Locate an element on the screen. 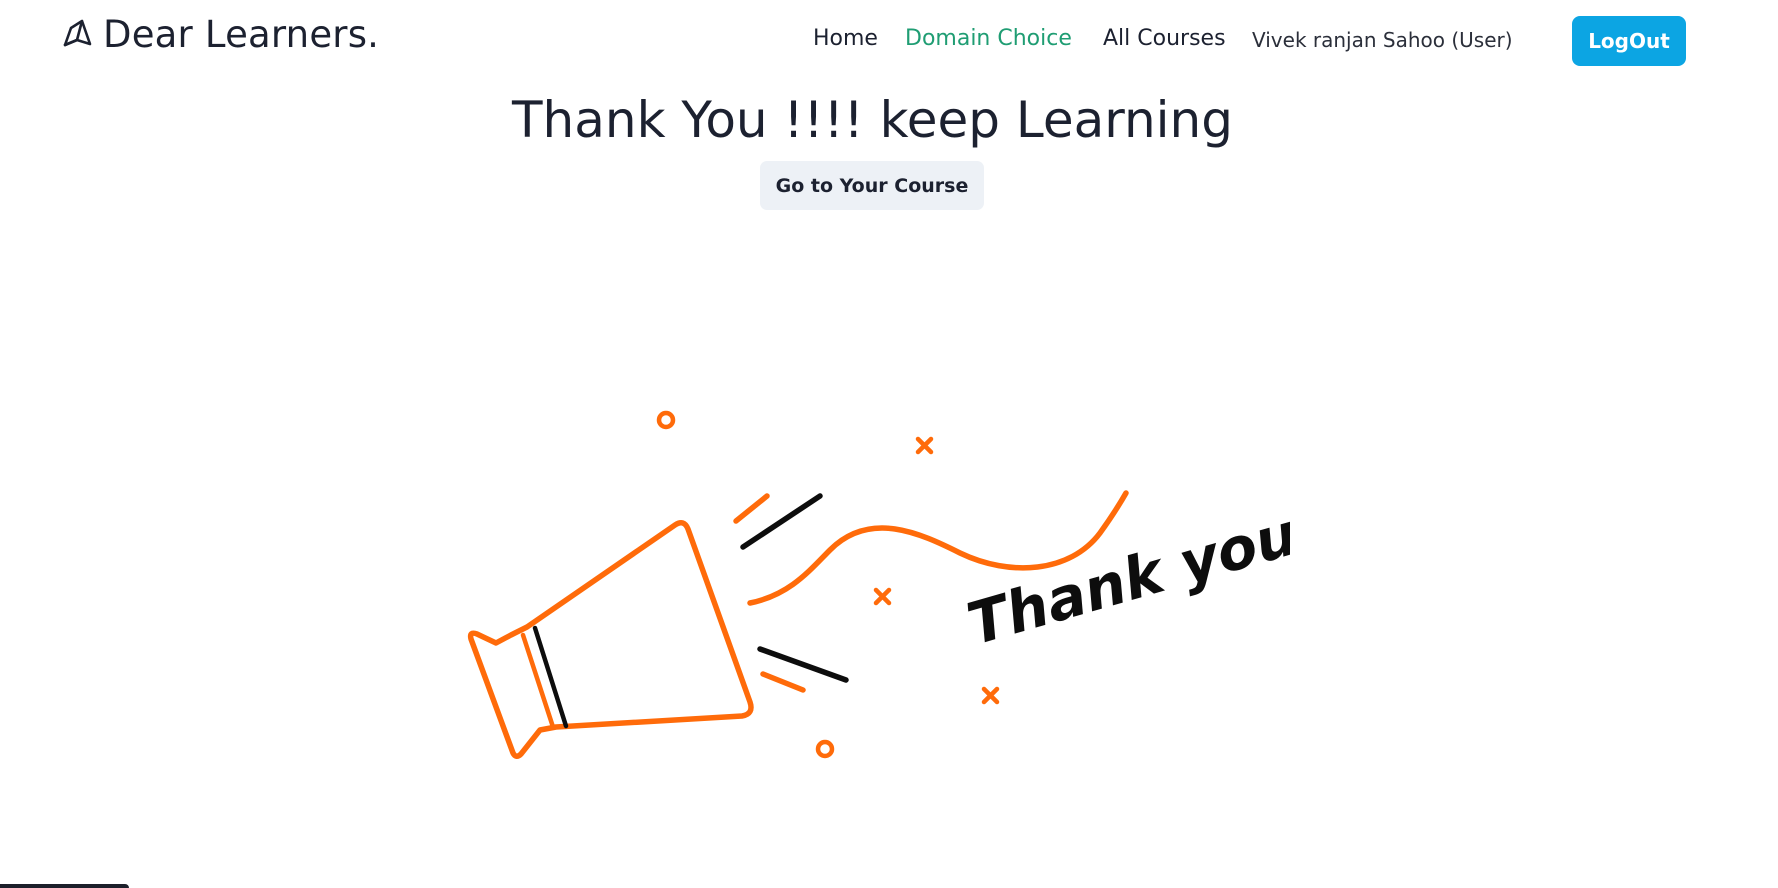  logout-button: LogOut is located at coordinates (1629, 41).